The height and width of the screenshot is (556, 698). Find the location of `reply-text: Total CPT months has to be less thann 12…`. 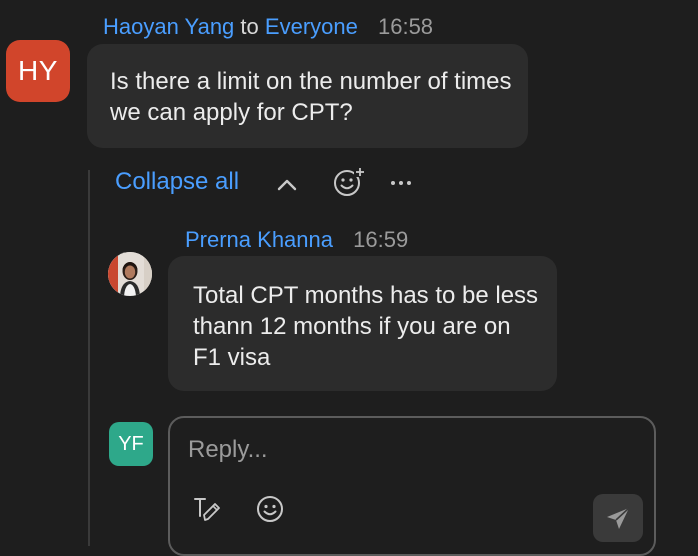

reply-text: Total CPT months has to be less thann 12… is located at coordinates (366, 326).